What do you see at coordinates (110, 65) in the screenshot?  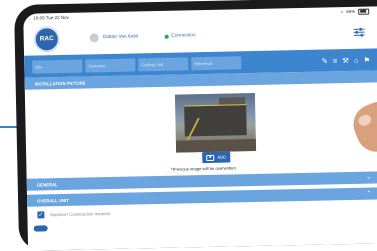 I see `customer-field: Customer` at bounding box center [110, 65].